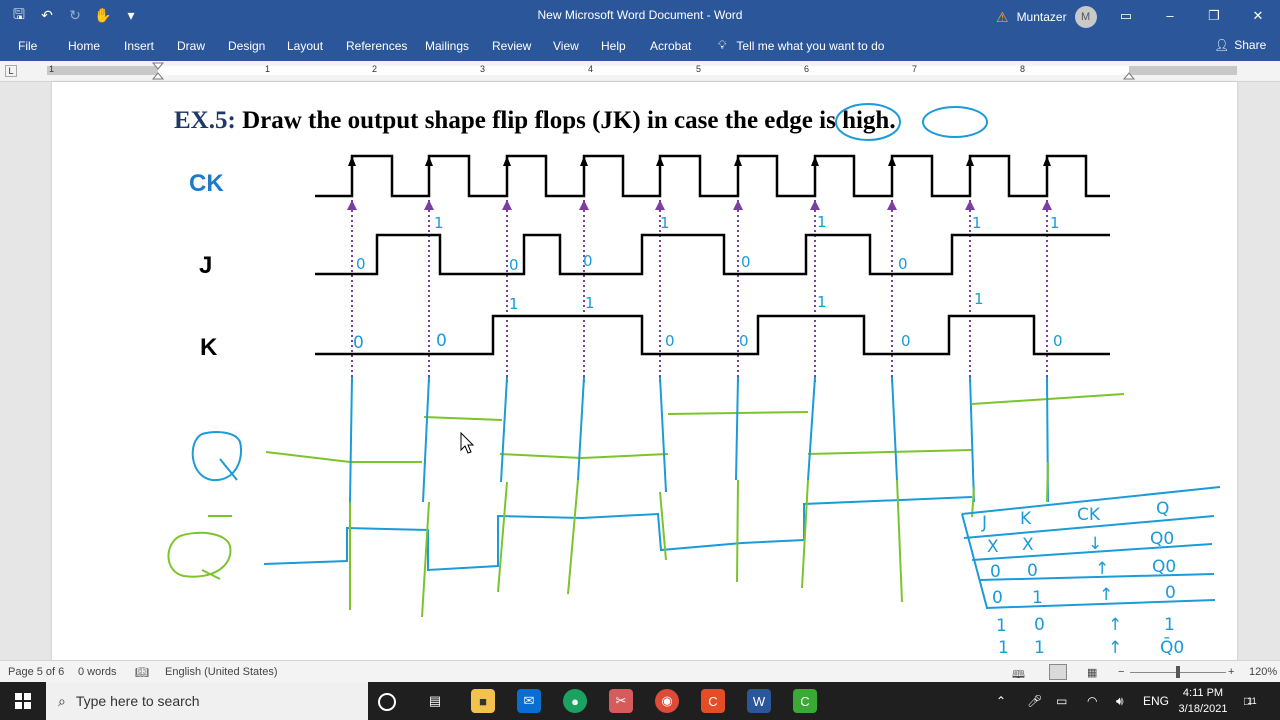 The image size is (1280, 720). I want to click on start-button, so click(23, 701).